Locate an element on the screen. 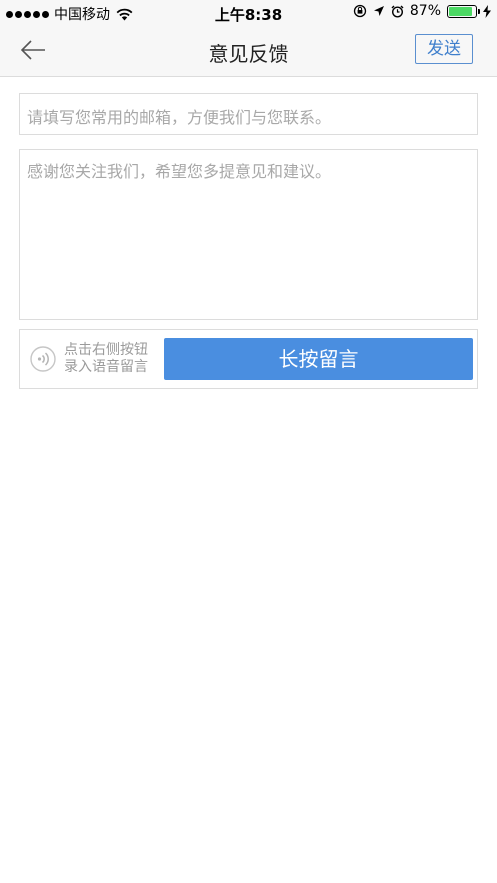  voice-message-panel: 点击右侧按钮 录入语音留言 长按留言 is located at coordinates (248, 359).